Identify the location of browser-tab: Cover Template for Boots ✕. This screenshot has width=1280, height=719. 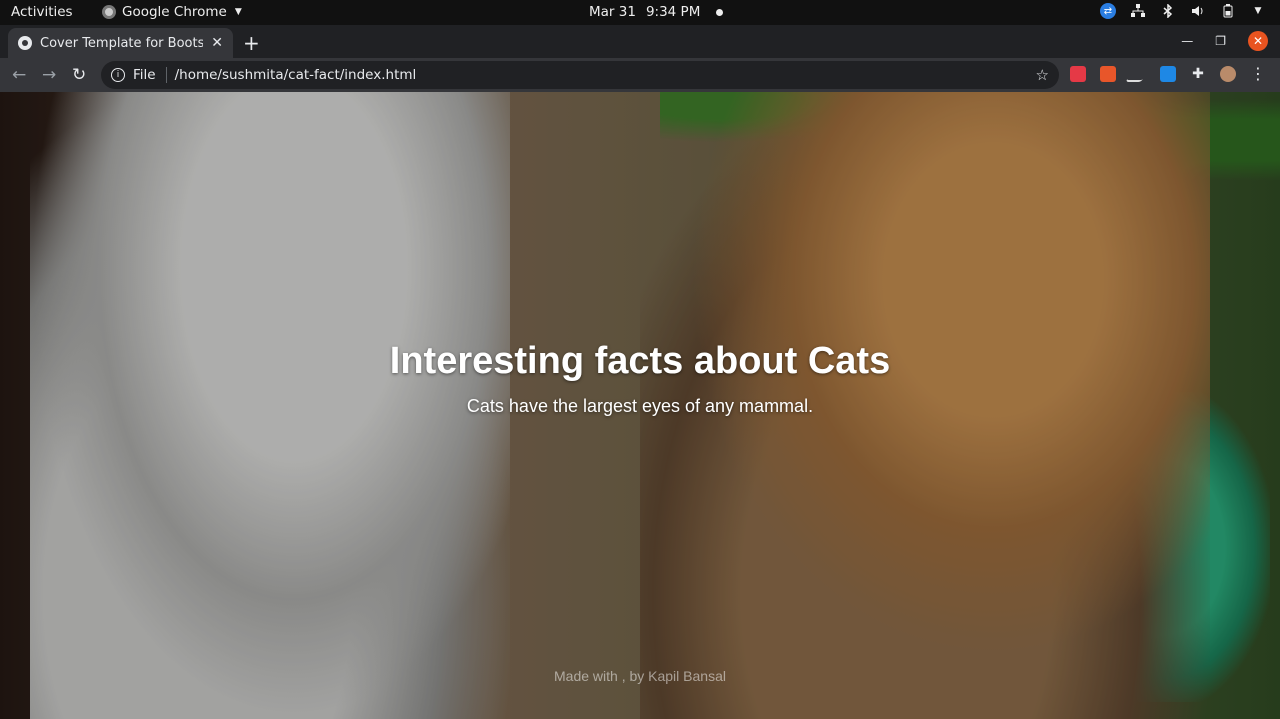
(120, 43).